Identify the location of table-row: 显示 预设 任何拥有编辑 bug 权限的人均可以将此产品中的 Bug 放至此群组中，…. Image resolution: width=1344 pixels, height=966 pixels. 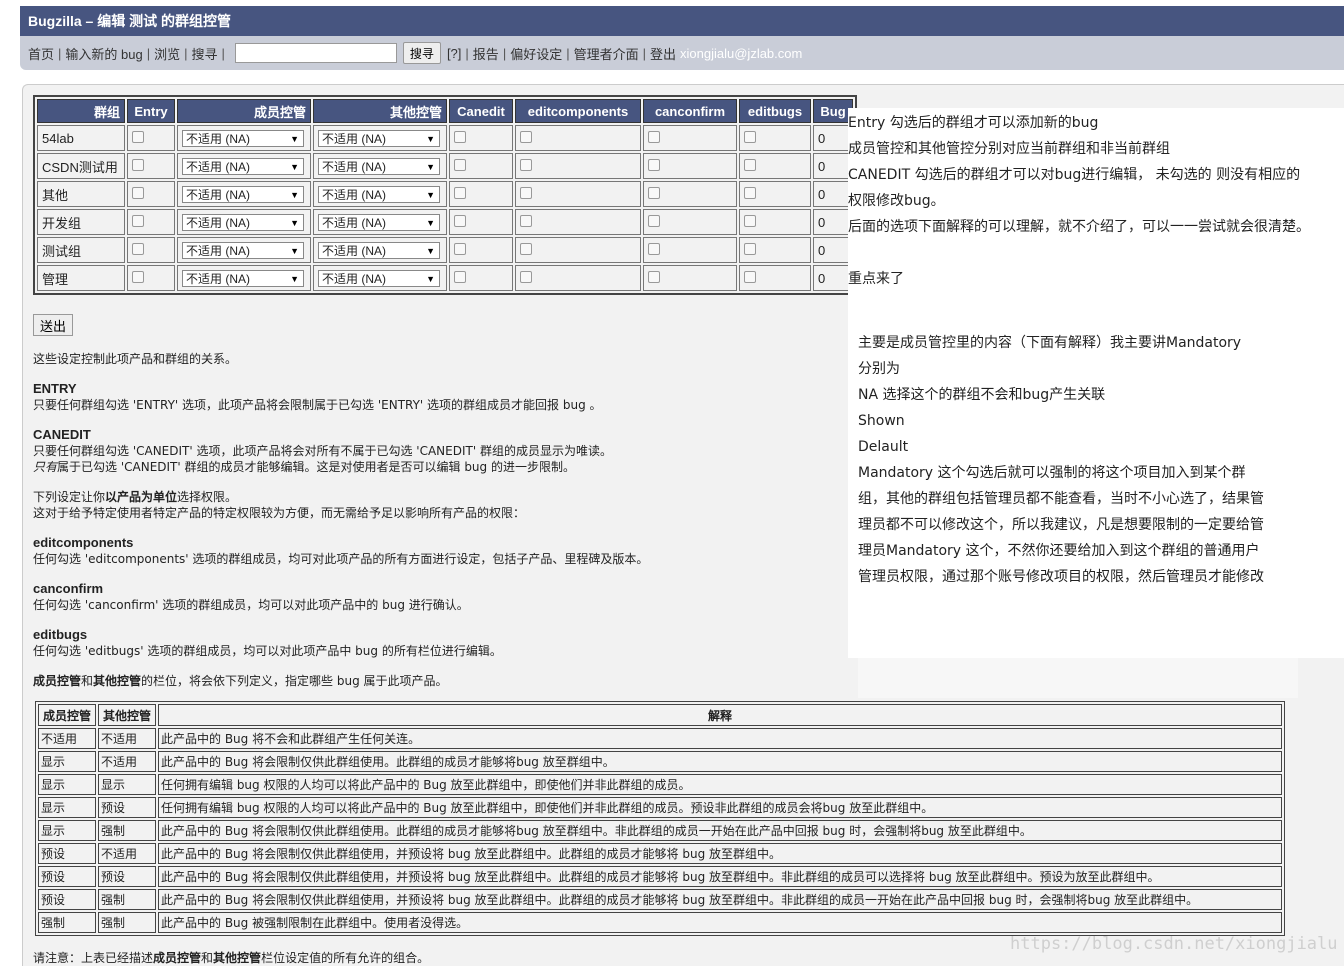
(660, 807).